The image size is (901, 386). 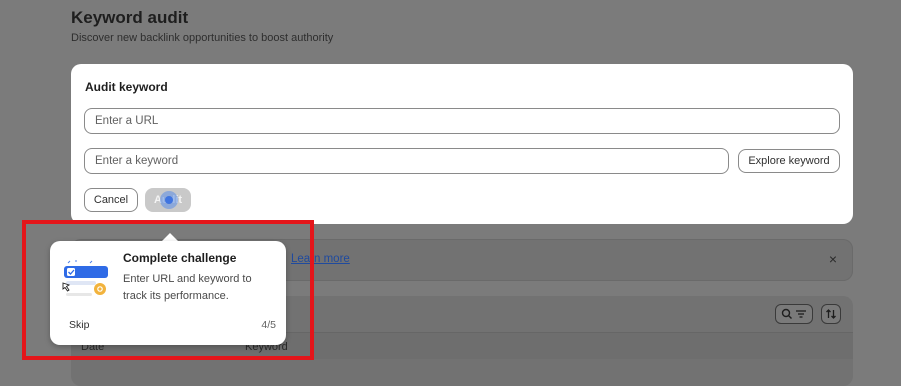 I want to click on close-icon: ×, so click(x=833, y=259).